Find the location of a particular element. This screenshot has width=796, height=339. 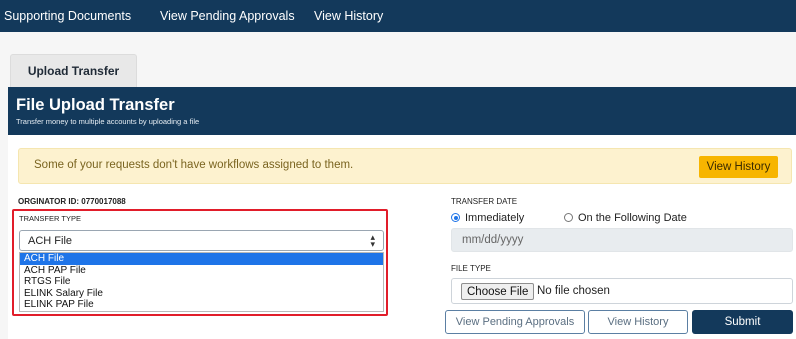

transfer-type-label: TRANSFER TYPE is located at coordinates (50, 218).